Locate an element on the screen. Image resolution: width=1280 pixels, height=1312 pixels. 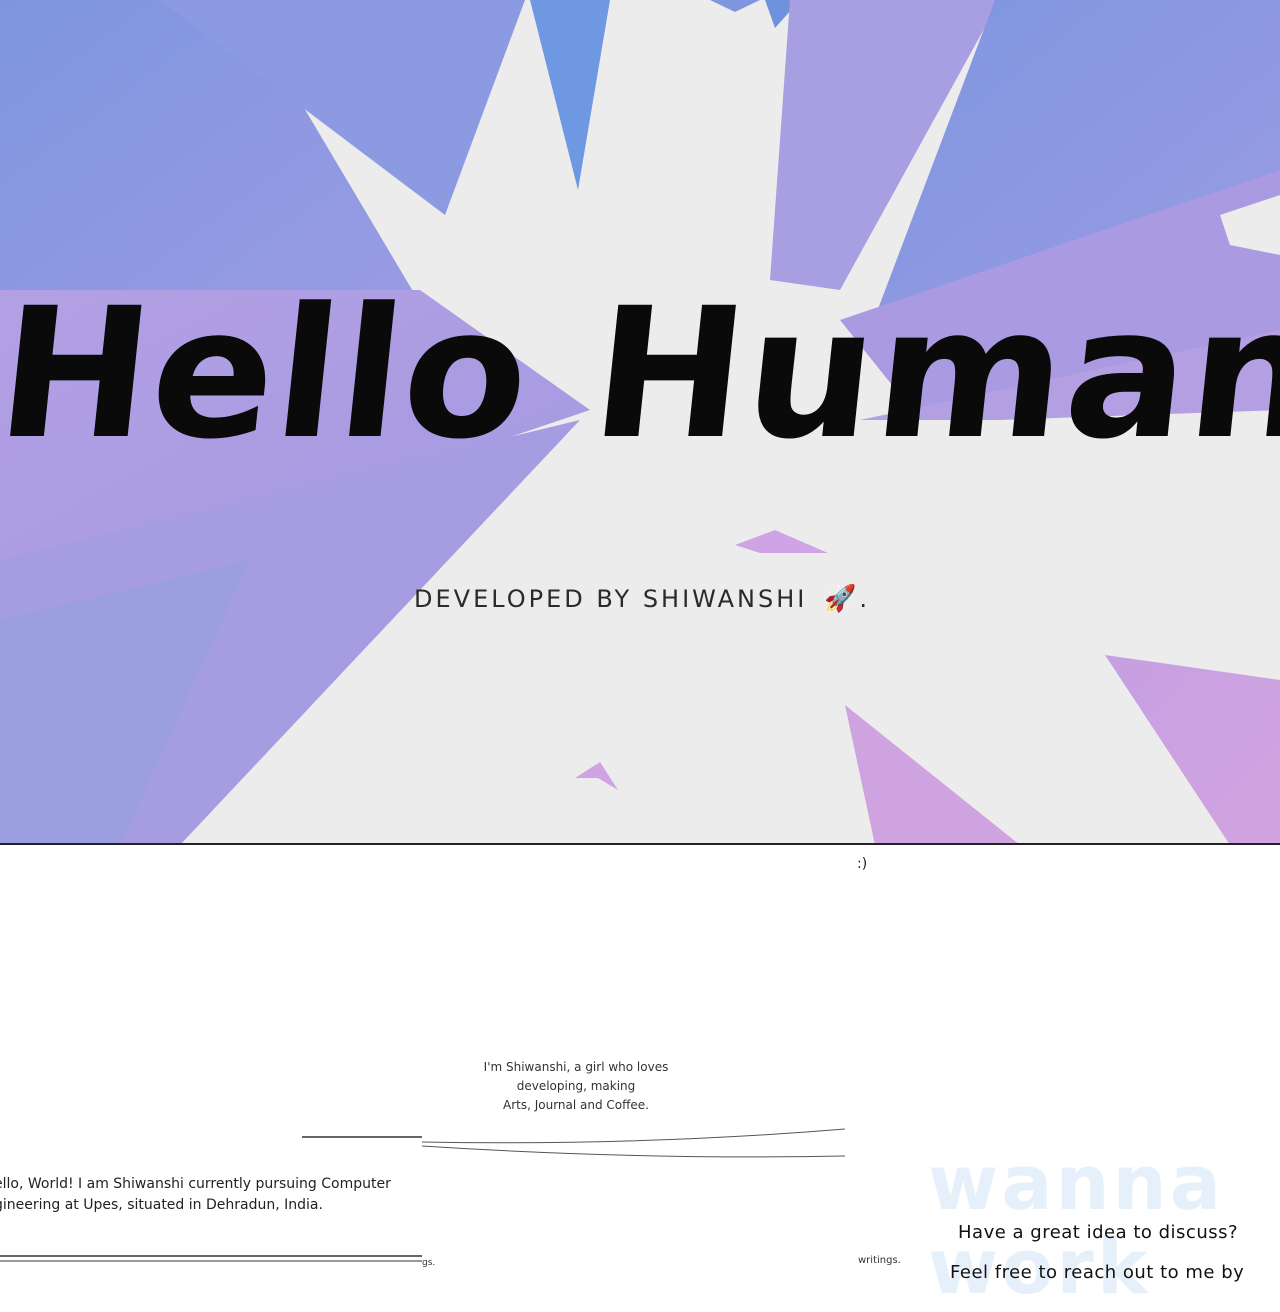
rocket-icon: 🚀 is located at coordinates (841, 599).